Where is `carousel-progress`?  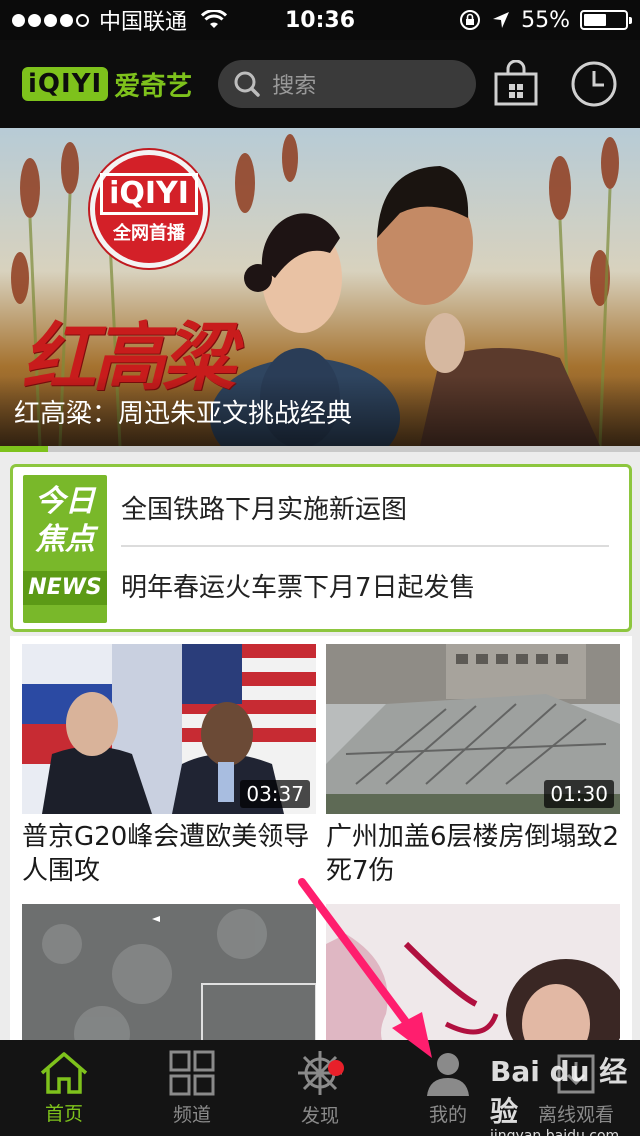
carousel-progress is located at coordinates (320, 449).